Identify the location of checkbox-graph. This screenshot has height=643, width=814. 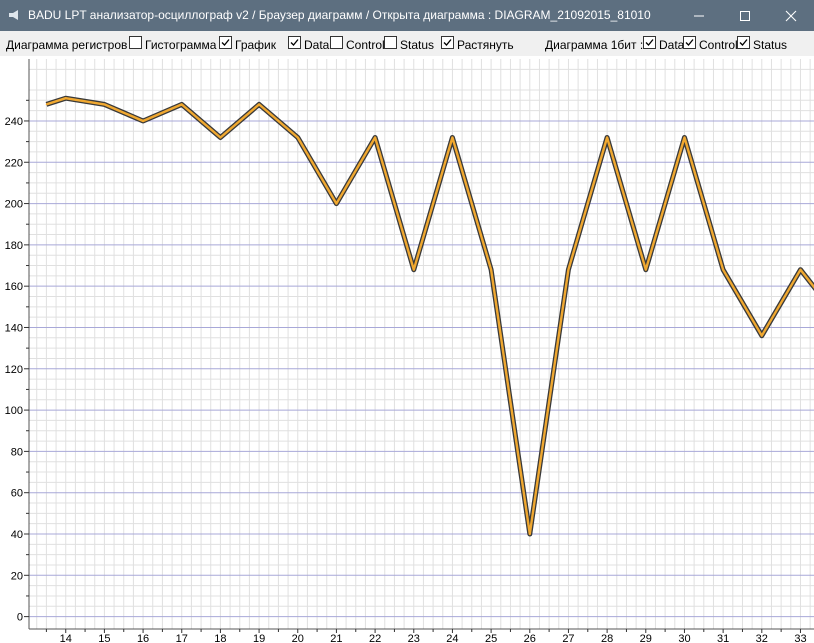
(225, 42).